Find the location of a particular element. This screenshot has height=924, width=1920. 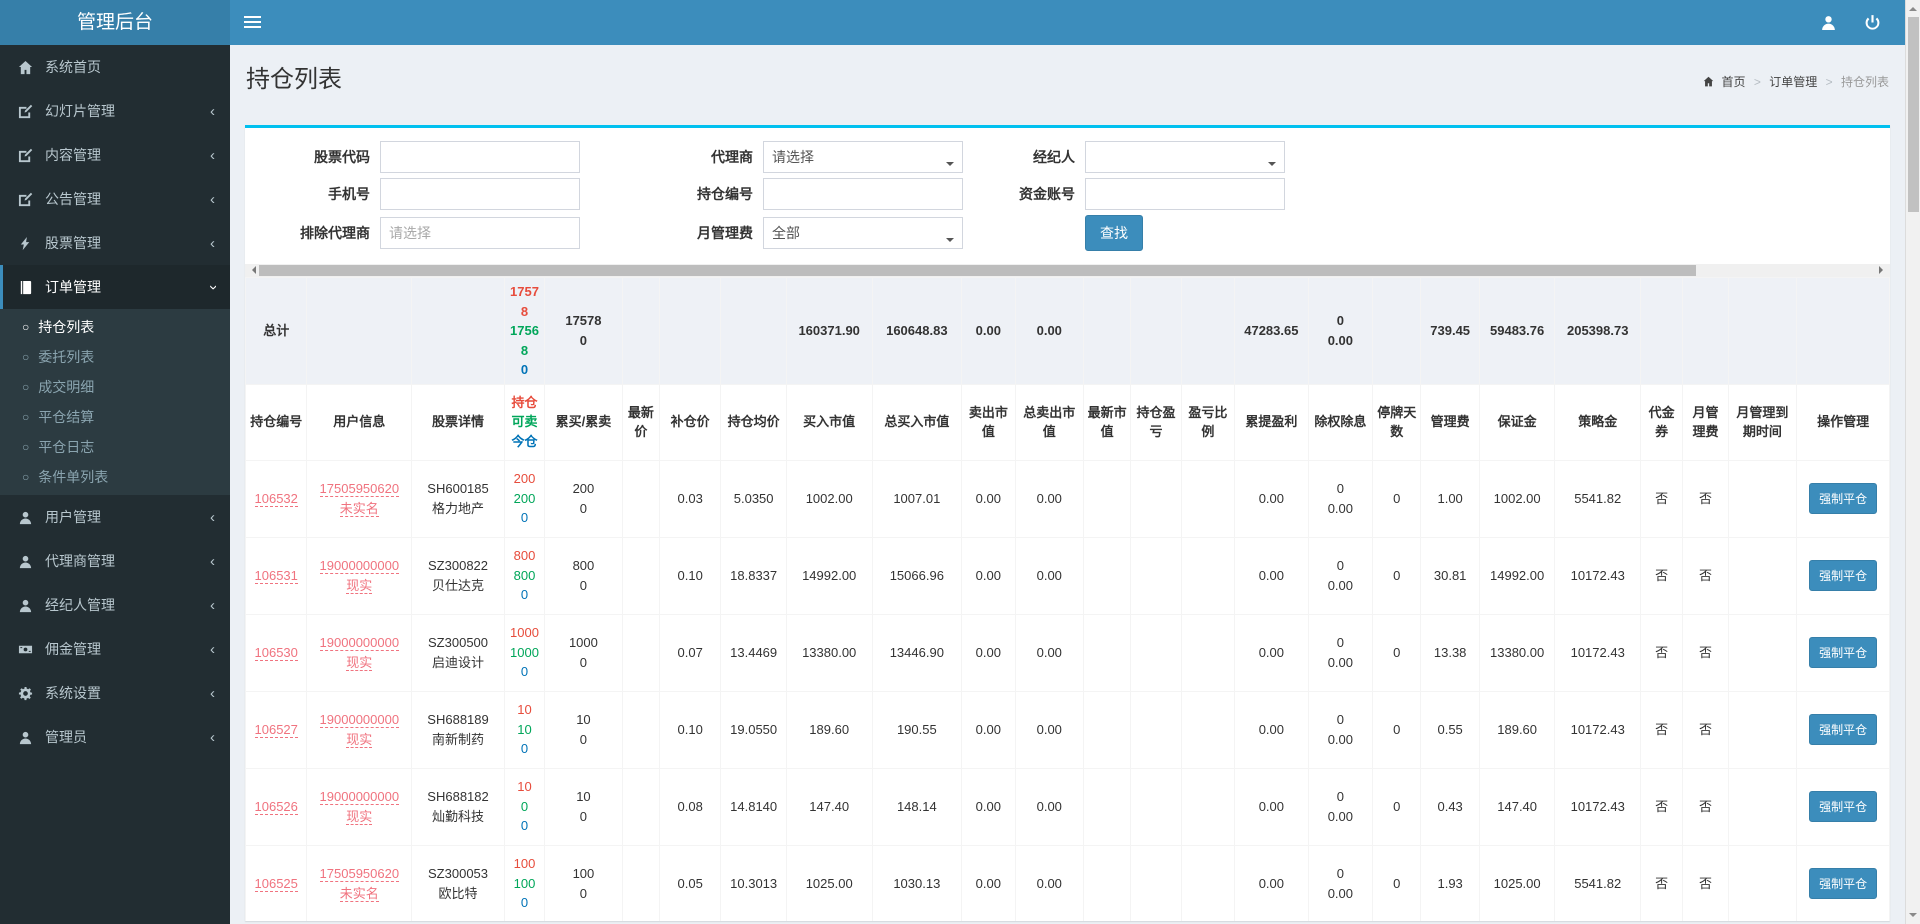

id-link: 106532 is located at coordinates (276, 498).